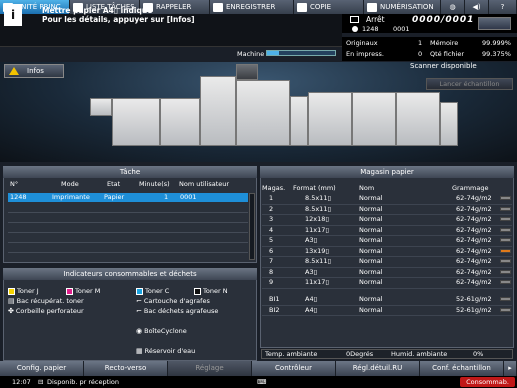 This screenshot has height=388, width=517. What do you see at coordinates (130, 172) in the screenshot?
I see `tache-title: Tâche` at bounding box center [130, 172].